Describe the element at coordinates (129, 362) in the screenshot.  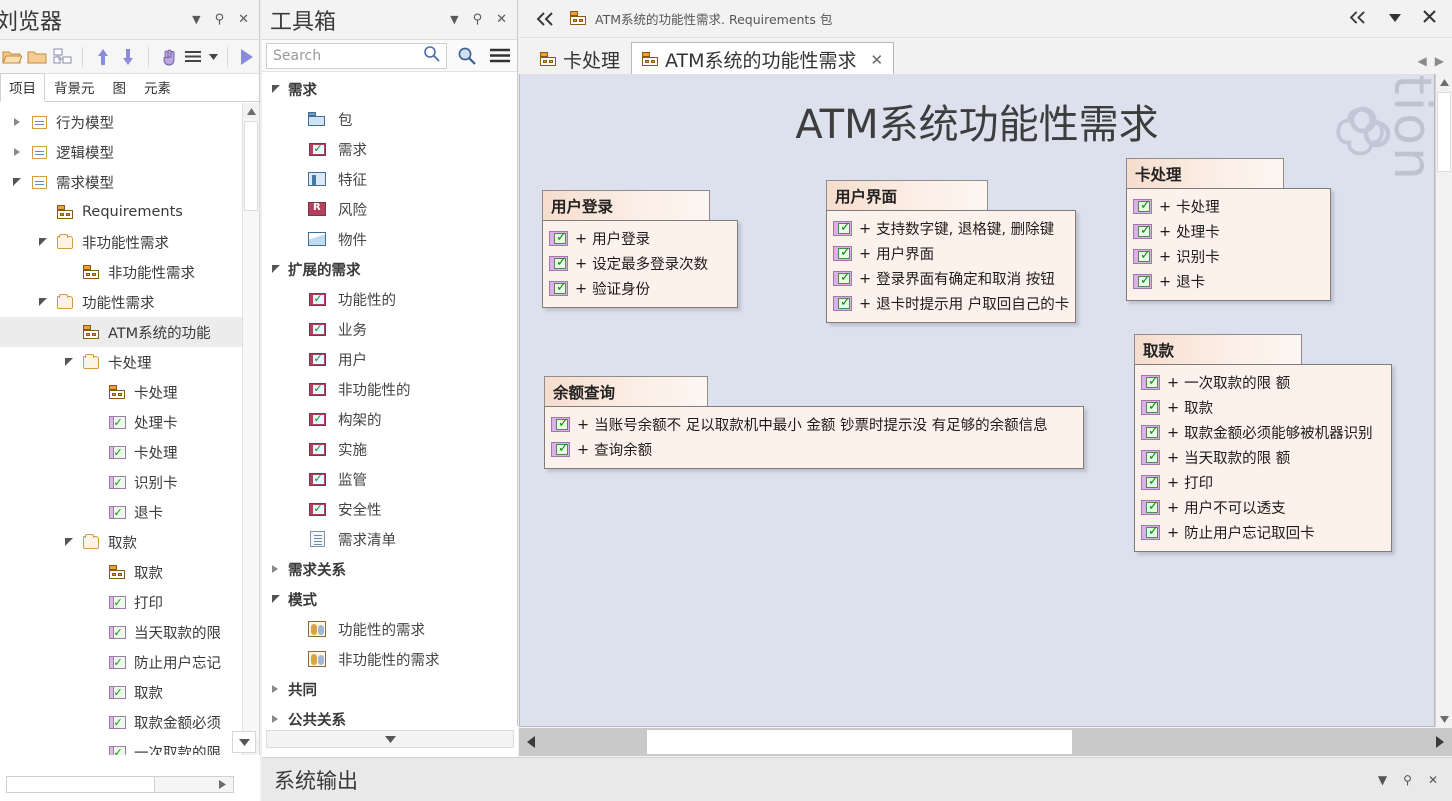
I see `tree-item: 卡处理` at that location.